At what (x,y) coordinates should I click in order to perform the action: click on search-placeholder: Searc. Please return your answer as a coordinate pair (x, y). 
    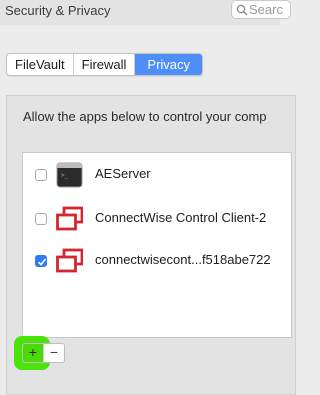
    Looking at the image, I should click on (266, 9).